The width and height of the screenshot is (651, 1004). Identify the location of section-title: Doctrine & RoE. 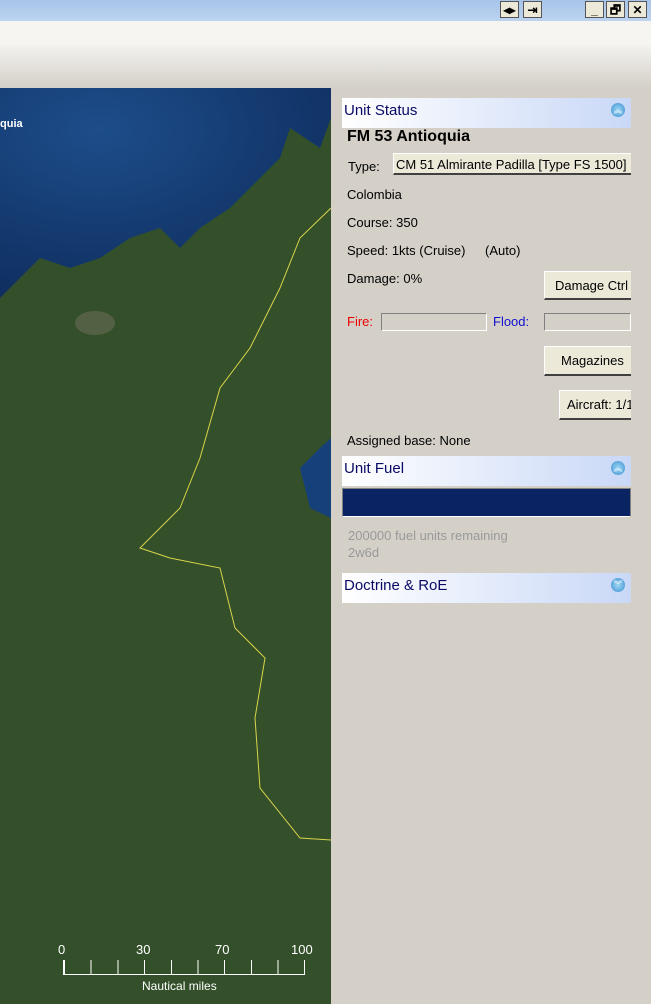
(396, 585).